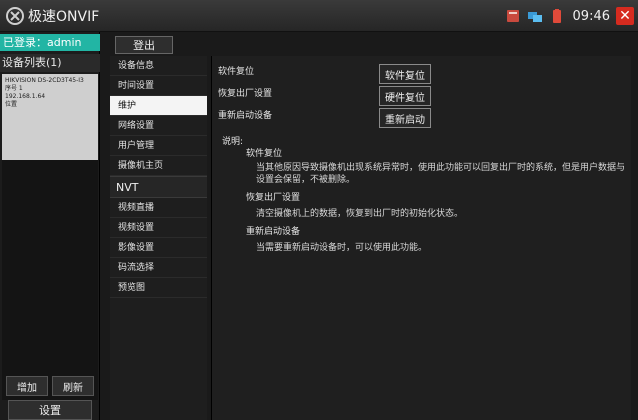 This screenshot has height=420, width=638. What do you see at coordinates (158, 66) in the screenshot?
I see `menu-item-device-info: 设备信息` at bounding box center [158, 66].